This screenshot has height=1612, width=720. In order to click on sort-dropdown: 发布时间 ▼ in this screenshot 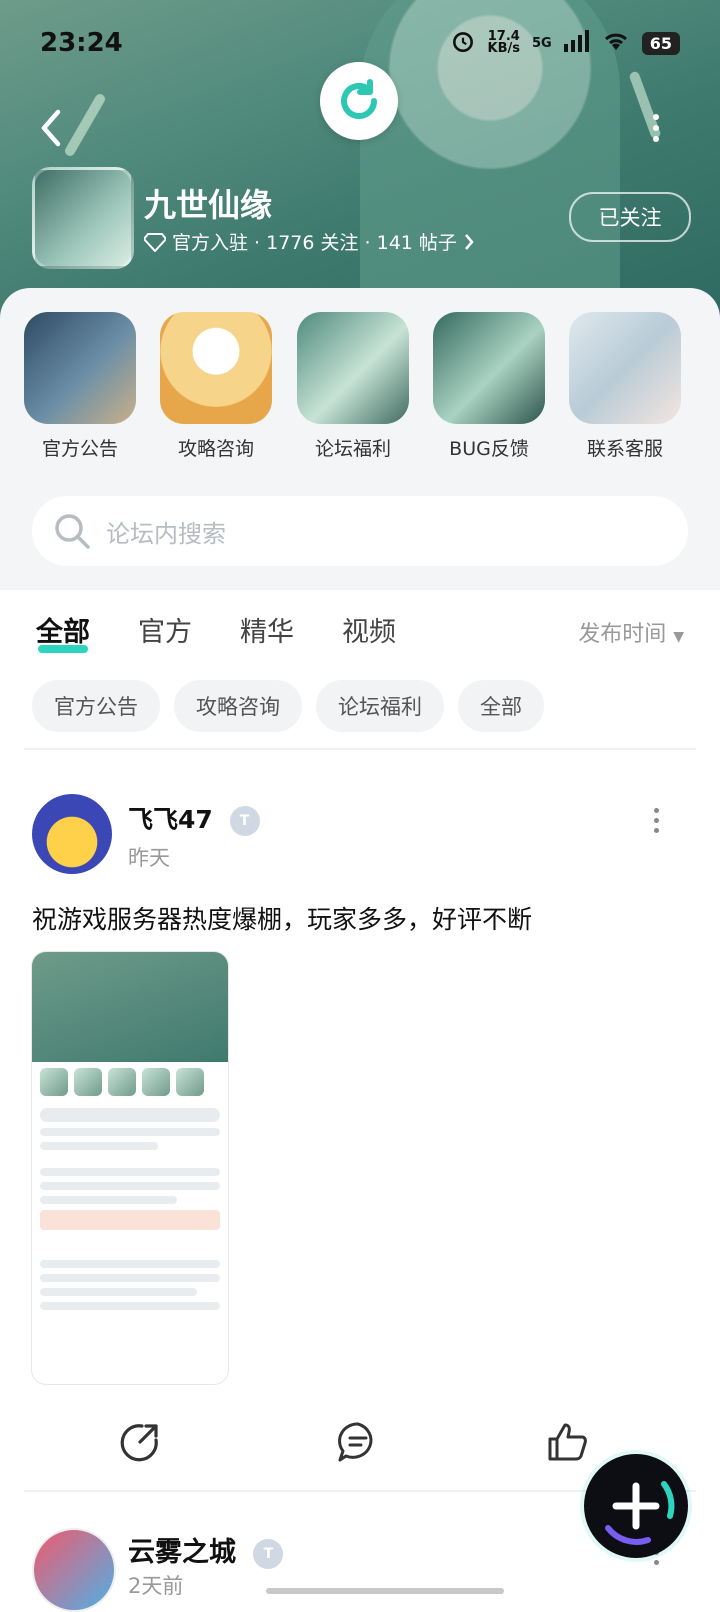, I will do `click(631, 632)`.